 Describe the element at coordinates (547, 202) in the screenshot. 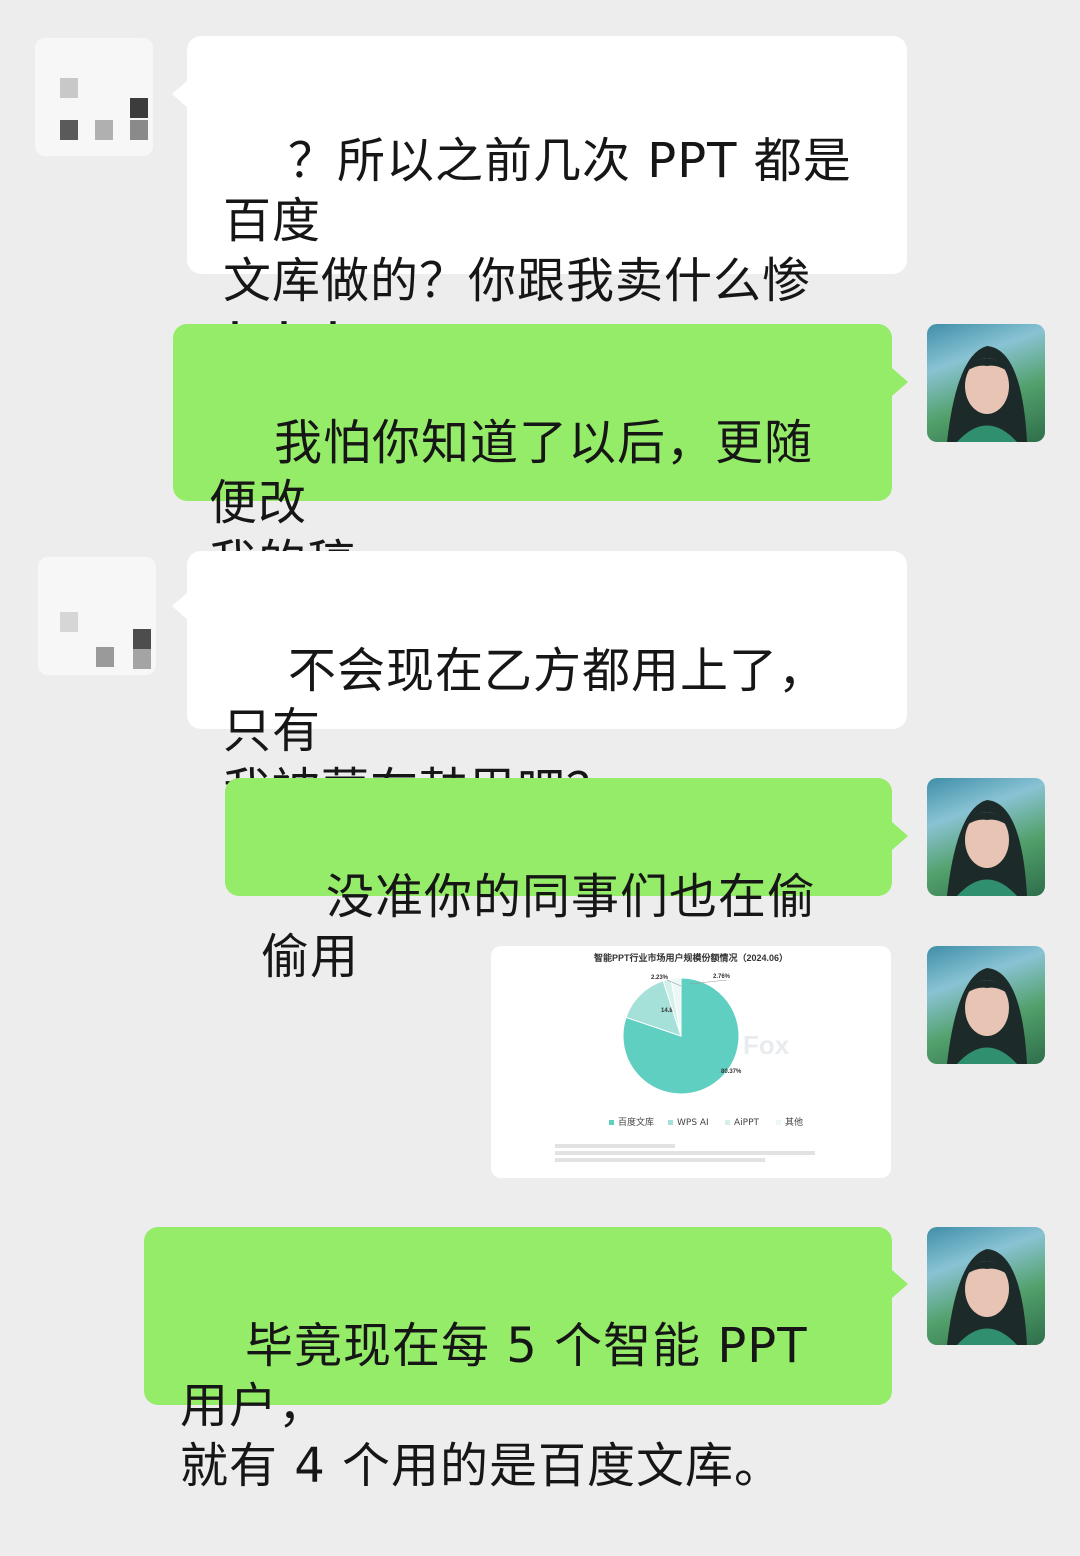

I see `message-bubble: ？所以之前几次 PPT 都是百度 文库做的？你跟我卖什么惨 ！！！` at that location.